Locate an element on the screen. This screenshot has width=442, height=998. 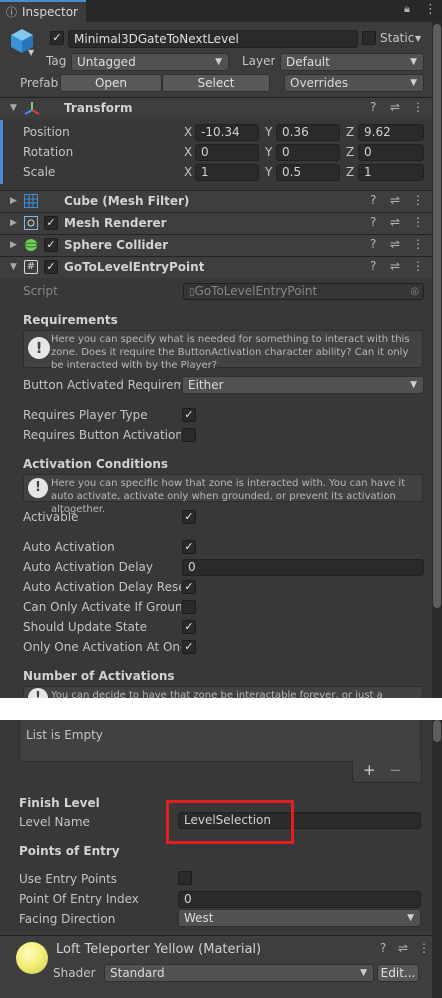
mesh-filter-header: ▶ Cube (Mesh Filter) ? ⇌ ⋮ is located at coordinates (216, 201).